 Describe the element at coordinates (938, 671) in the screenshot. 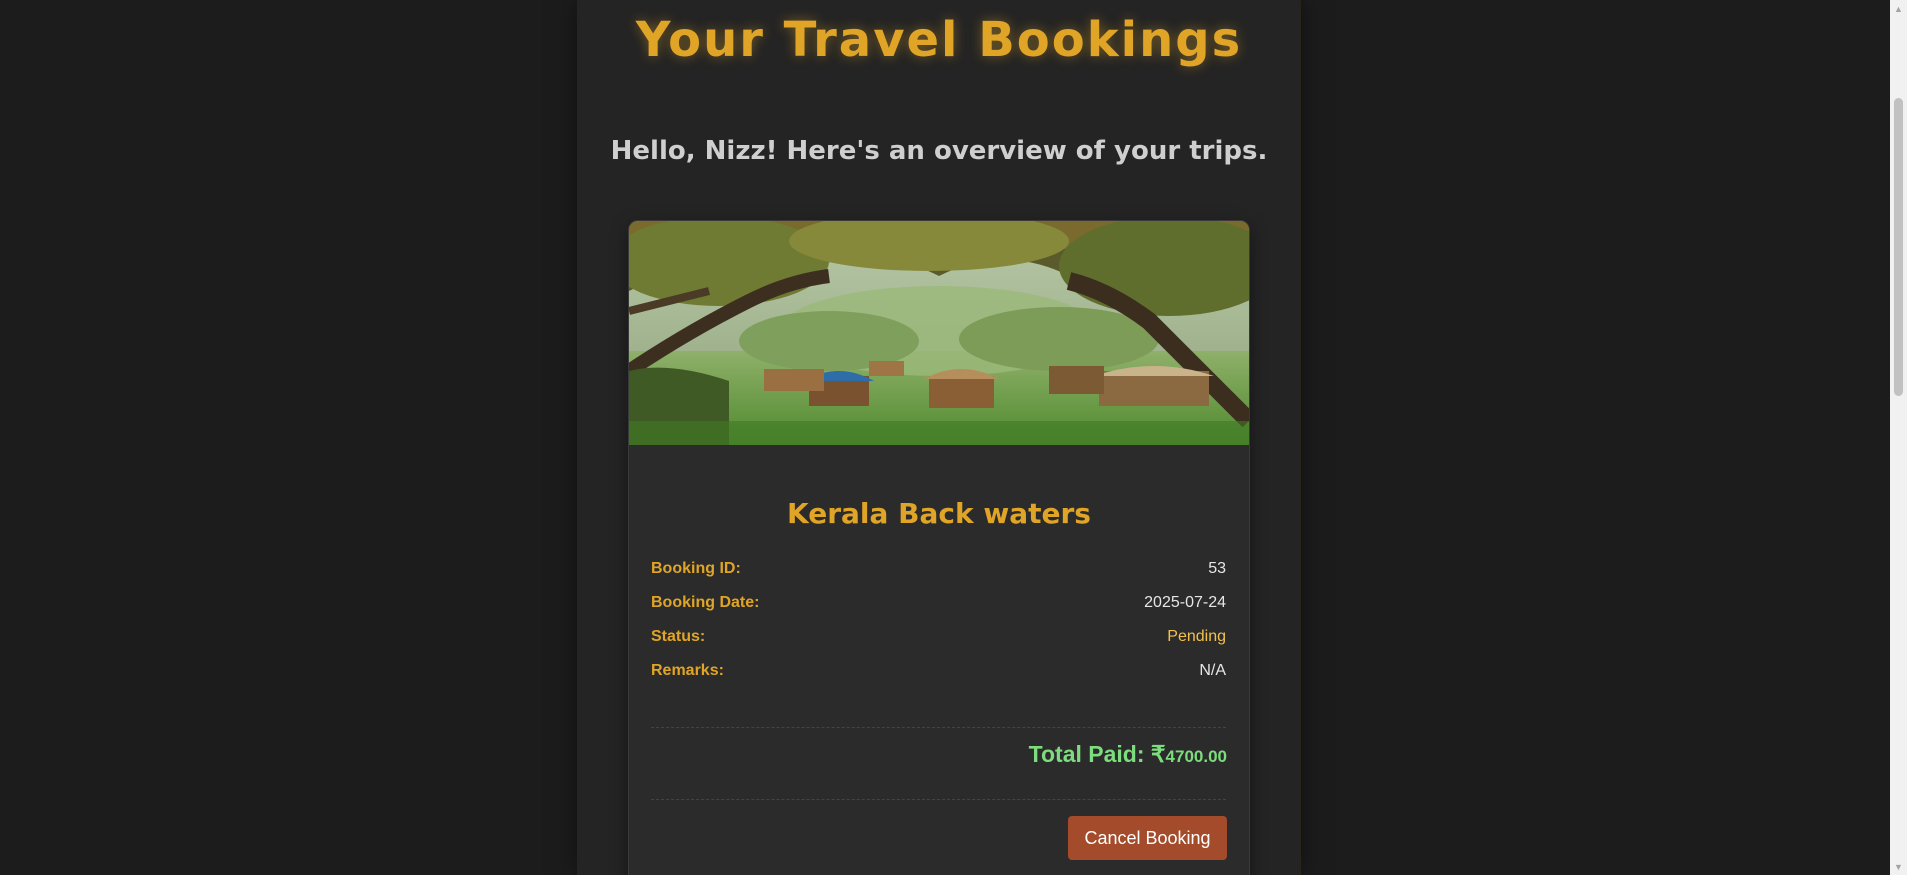

I see `detail-row-remarks: Remarks: N/A` at that location.